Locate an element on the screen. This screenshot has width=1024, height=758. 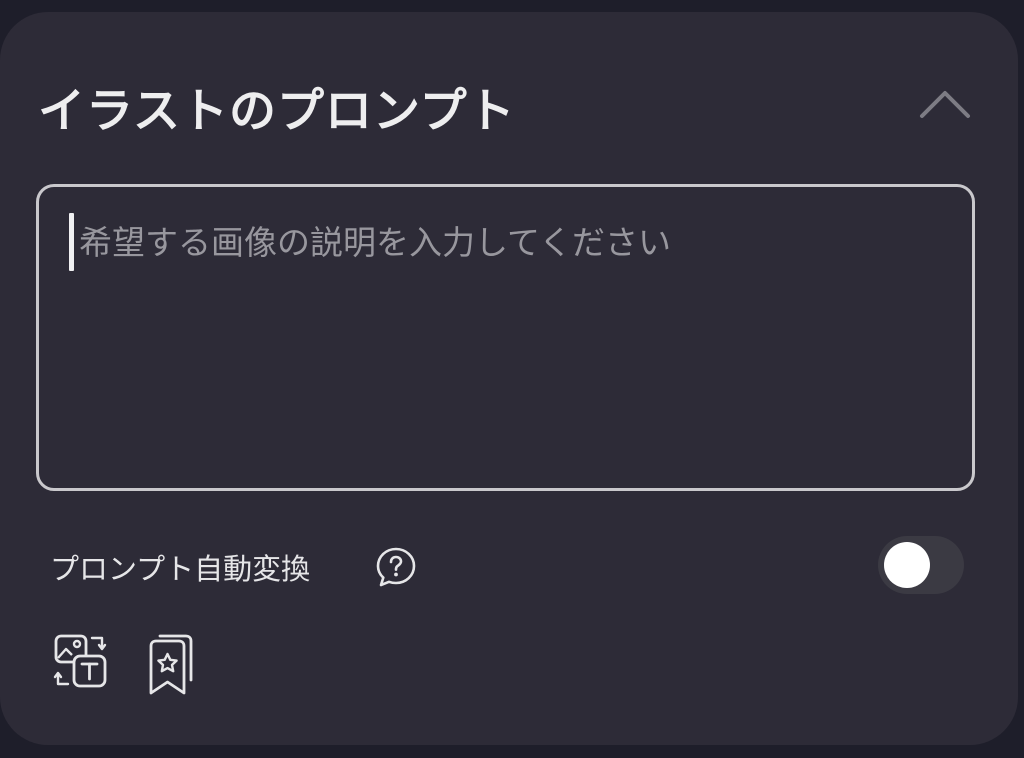
bookmark-star-icon is located at coordinates (171, 664).